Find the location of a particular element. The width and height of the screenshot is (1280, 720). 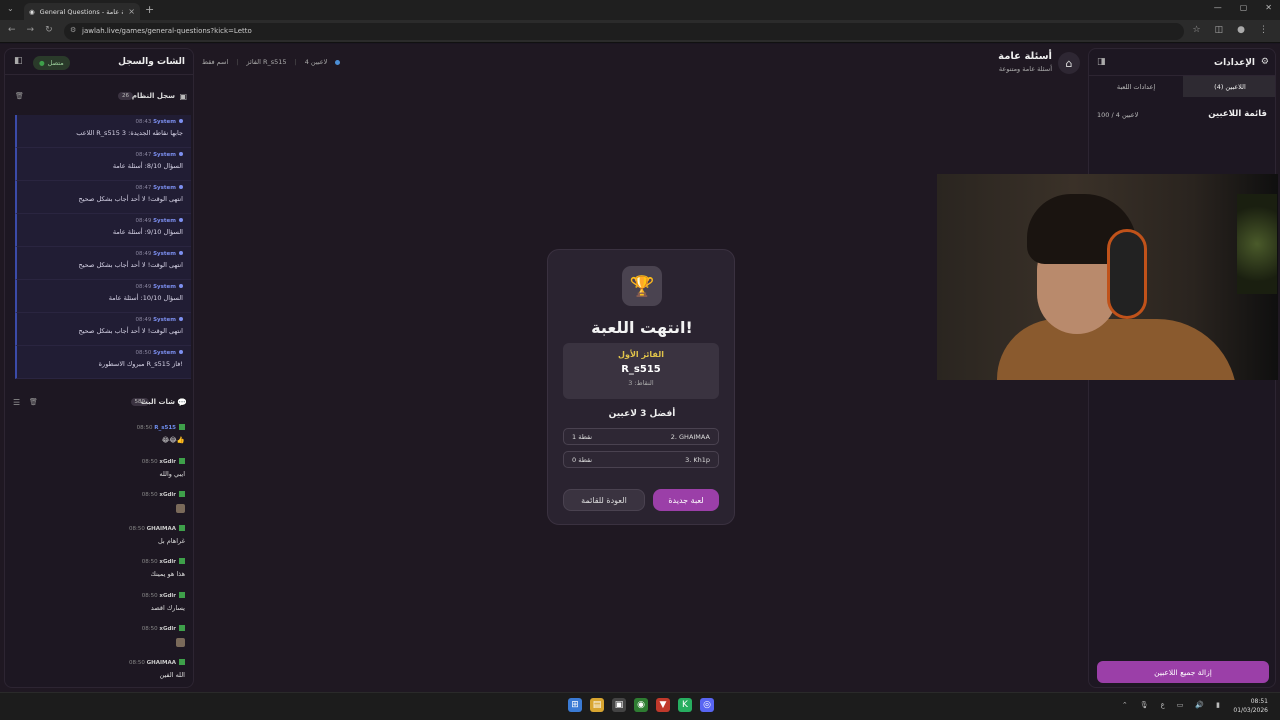

winner-label: الفائز الأول is located at coordinates (641, 354).